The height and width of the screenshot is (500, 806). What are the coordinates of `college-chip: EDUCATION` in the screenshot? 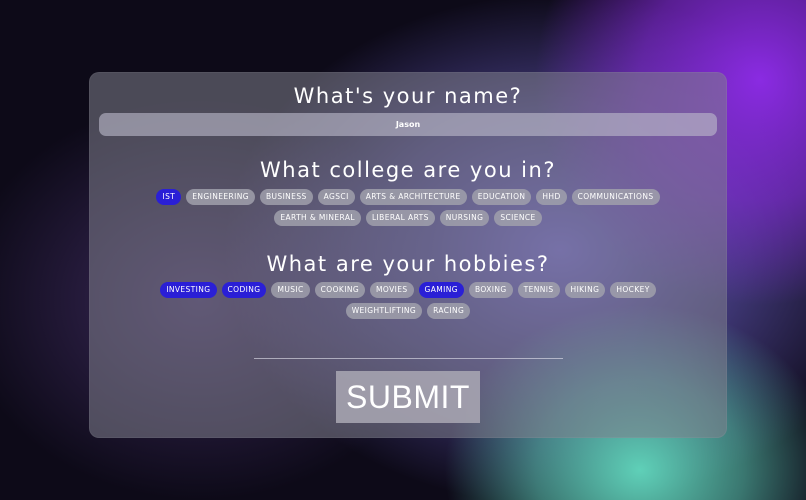 It's located at (501, 197).